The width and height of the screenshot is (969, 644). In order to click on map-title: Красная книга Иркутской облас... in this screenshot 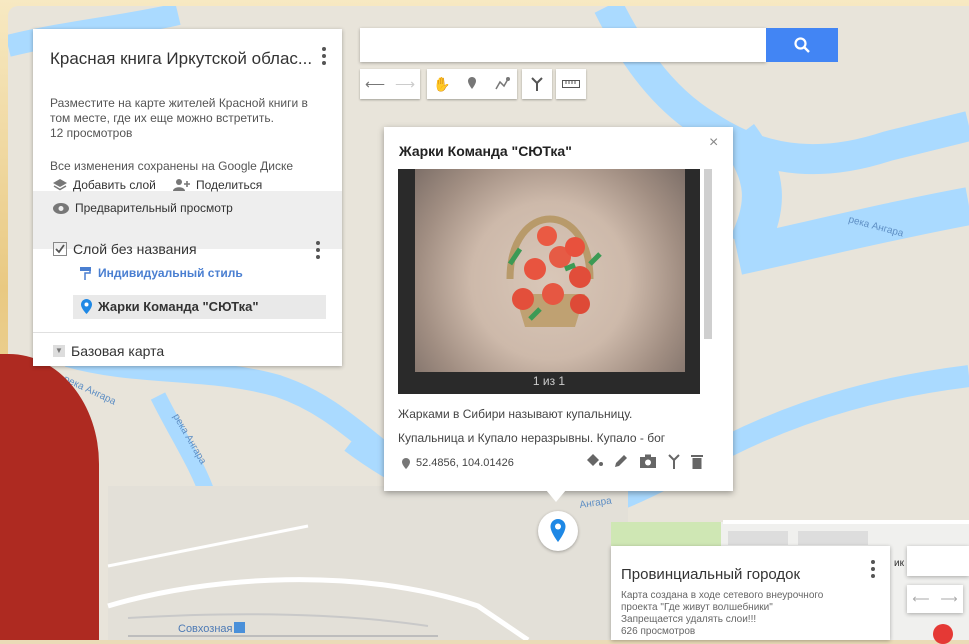, I will do `click(181, 59)`.